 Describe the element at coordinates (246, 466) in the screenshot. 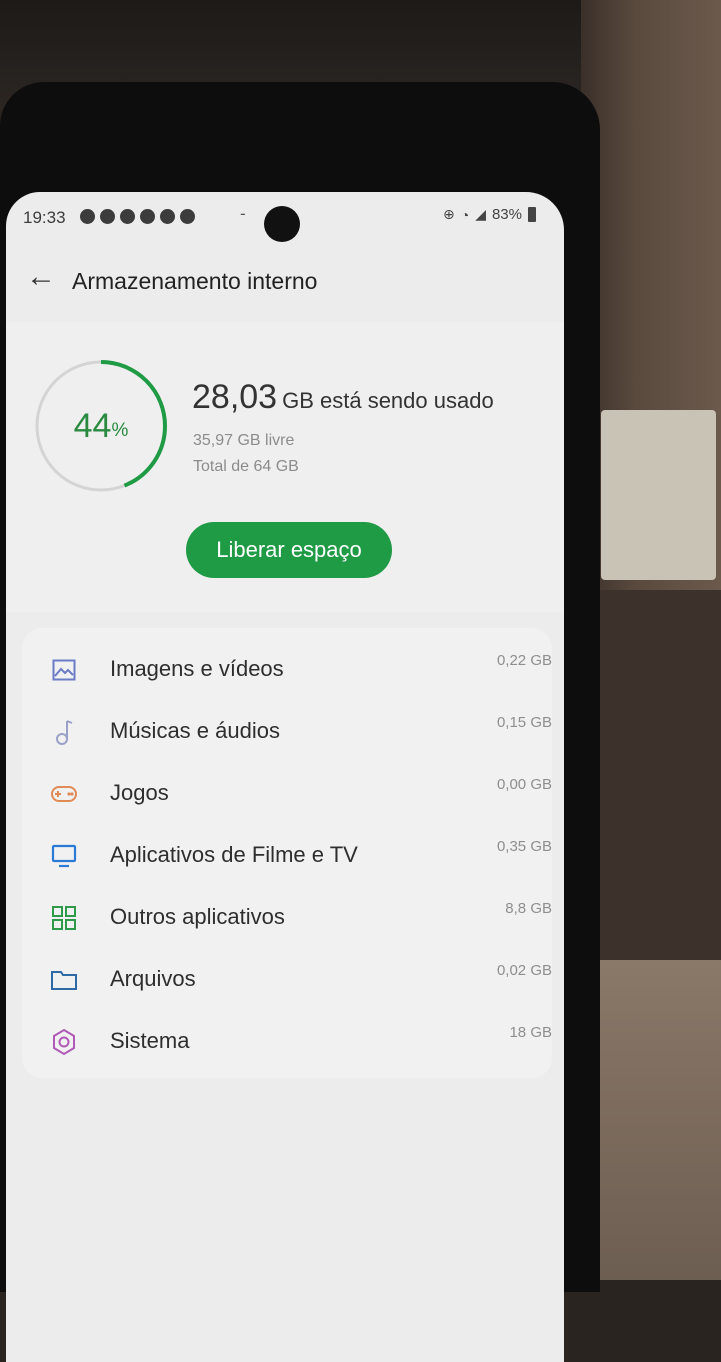

I see `total-storage: Total de 64 GB` at that location.